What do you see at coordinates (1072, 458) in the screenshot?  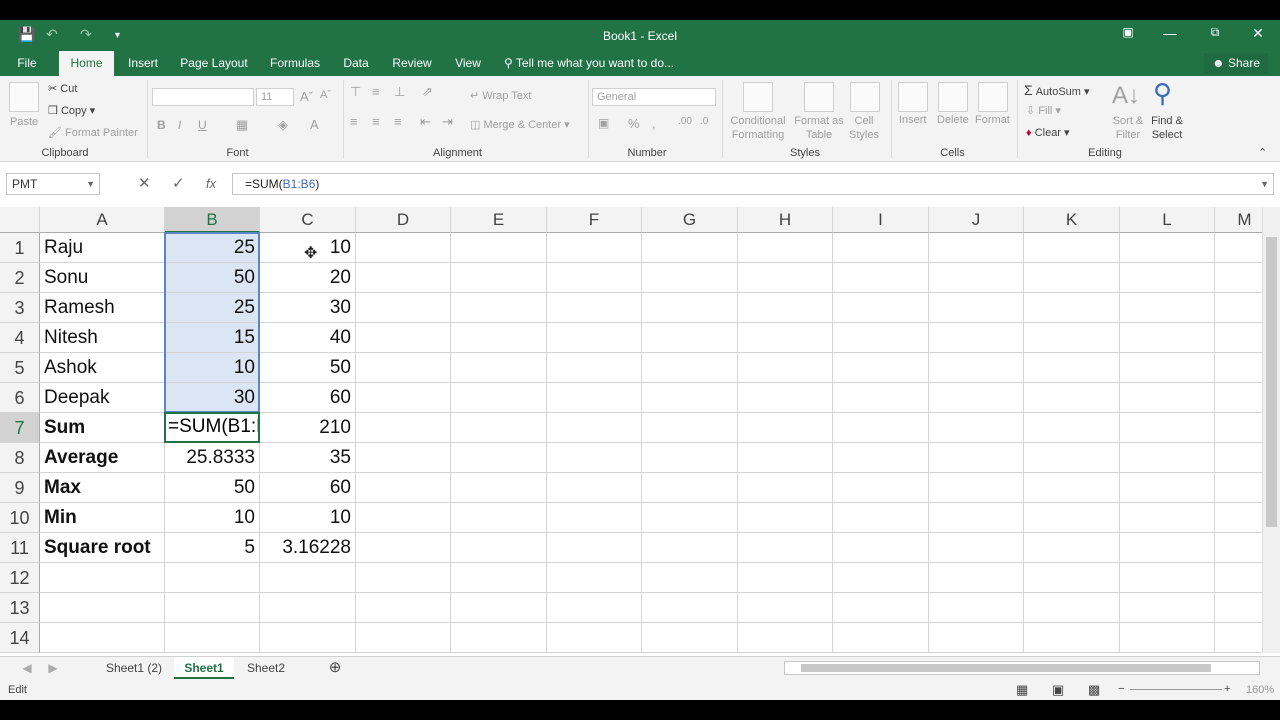 I see `cell-k8` at bounding box center [1072, 458].